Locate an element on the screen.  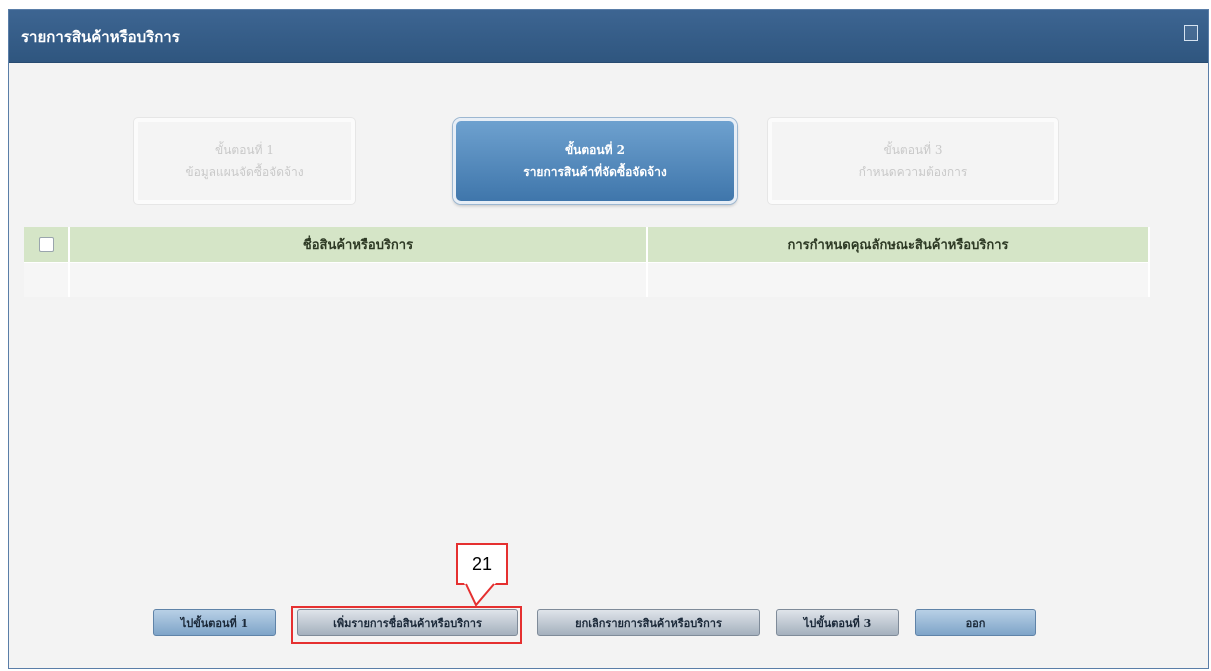
go-step1-button: ไปขั้นตอนที่ 1 is located at coordinates (214, 622).